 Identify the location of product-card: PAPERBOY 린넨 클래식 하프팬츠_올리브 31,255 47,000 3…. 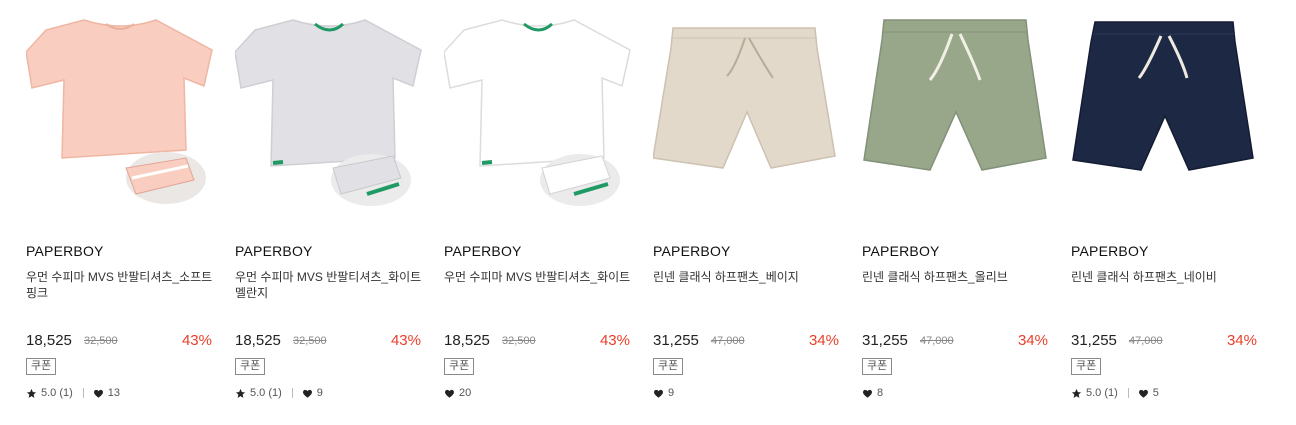
(957, 212).